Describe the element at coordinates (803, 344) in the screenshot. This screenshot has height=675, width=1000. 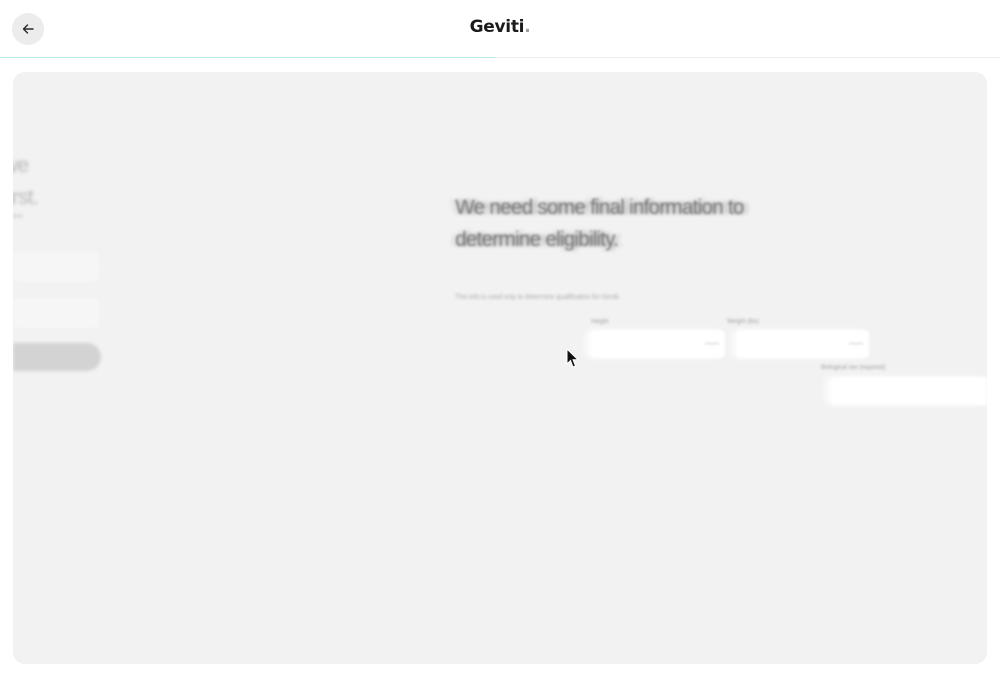
I see `weight-input` at that location.